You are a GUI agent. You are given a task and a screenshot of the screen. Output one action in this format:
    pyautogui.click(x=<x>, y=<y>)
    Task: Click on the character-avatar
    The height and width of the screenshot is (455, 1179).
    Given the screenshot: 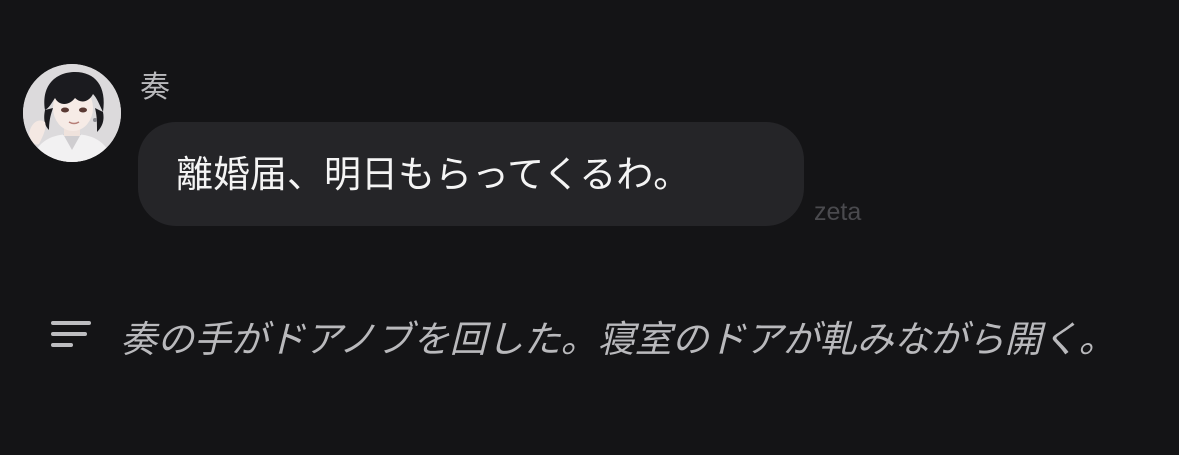 What is the action you would take?
    pyautogui.click(x=72, y=113)
    